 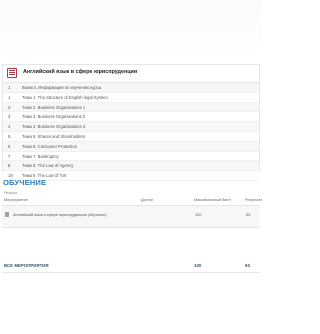 What do you see at coordinates (11, 193) in the screenshot?
I see `training-section-subtitle: Результ.` at bounding box center [11, 193].